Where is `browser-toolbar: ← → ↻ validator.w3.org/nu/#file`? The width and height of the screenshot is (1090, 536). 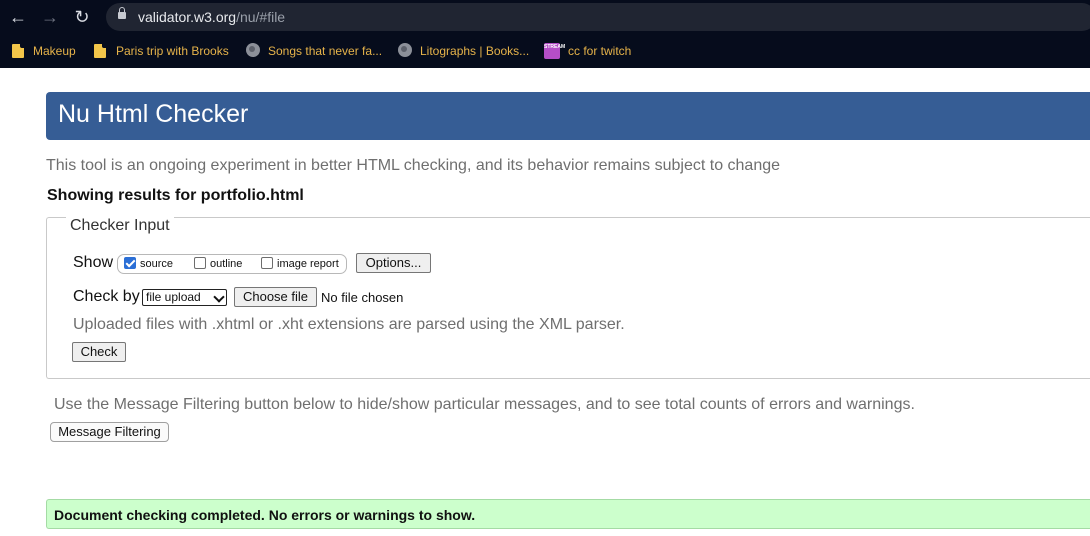
browser-toolbar: ← → ↻ validator.w3.org/nu/#file is located at coordinates (545, 17).